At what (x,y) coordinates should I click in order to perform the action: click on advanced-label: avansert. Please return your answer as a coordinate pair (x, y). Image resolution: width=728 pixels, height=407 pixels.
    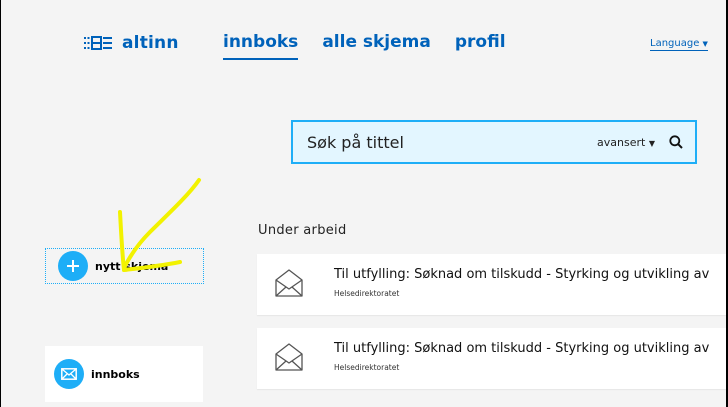
    Looking at the image, I should click on (621, 142).